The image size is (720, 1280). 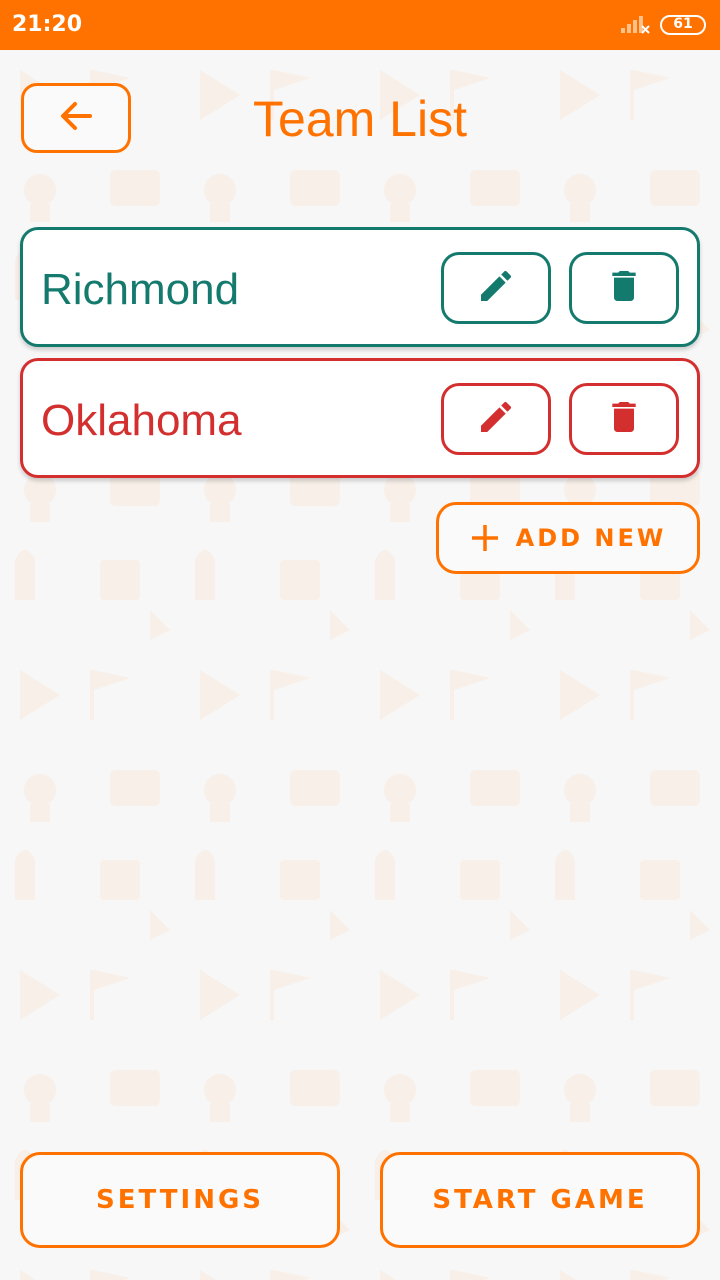 What do you see at coordinates (591, 538) in the screenshot?
I see `add-new-label: ADD NEW` at bounding box center [591, 538].